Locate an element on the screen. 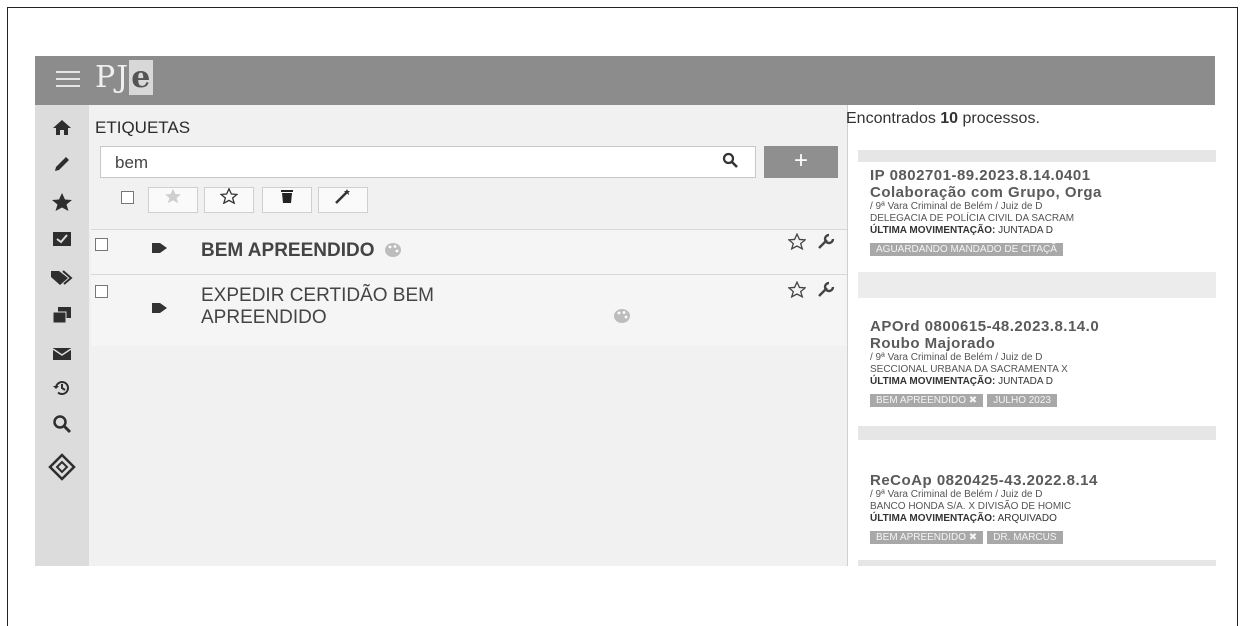 The height and width of the screenshot is (626, 1245). search-button is located at coordinates (730, 162).